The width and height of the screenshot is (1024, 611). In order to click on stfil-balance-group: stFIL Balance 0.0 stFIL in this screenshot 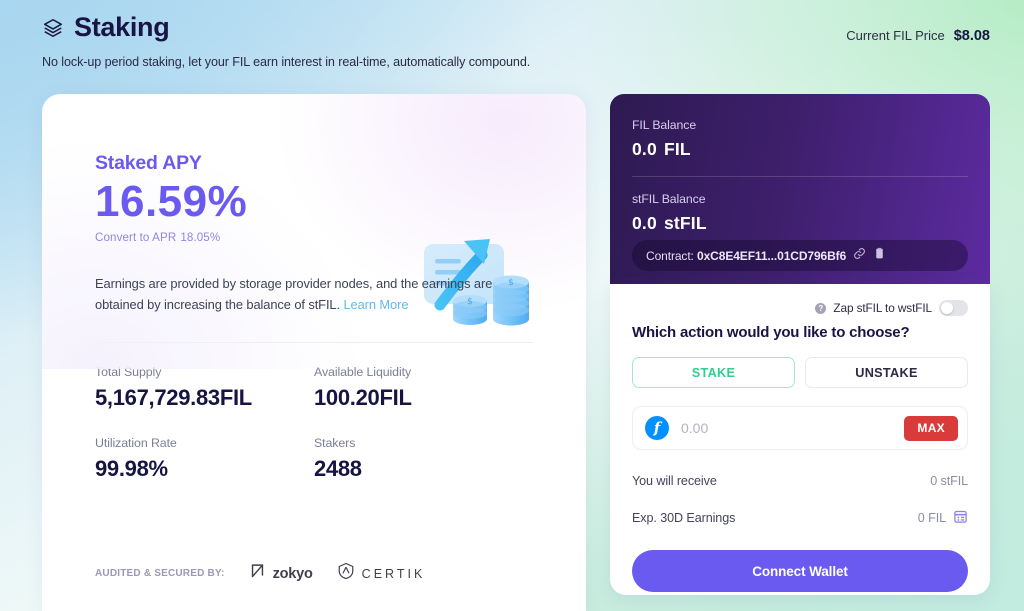, I will do `click(800, 213)`.